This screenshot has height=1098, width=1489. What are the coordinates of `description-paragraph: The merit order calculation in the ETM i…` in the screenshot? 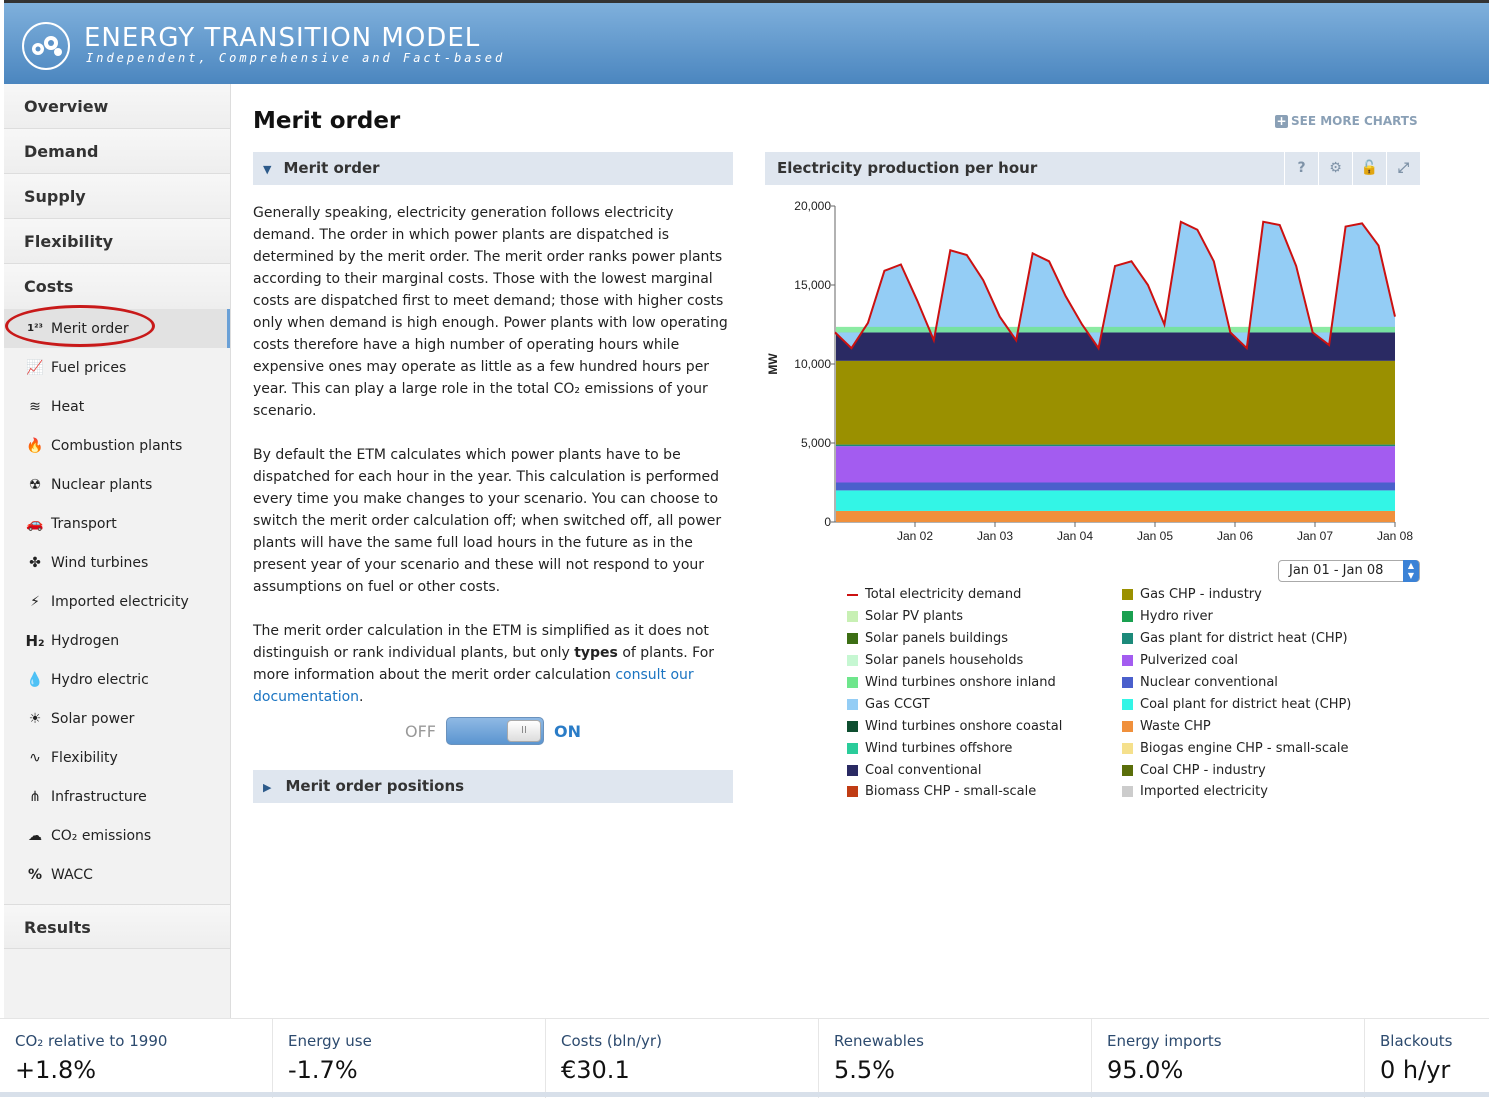 It's located at (493, 664).